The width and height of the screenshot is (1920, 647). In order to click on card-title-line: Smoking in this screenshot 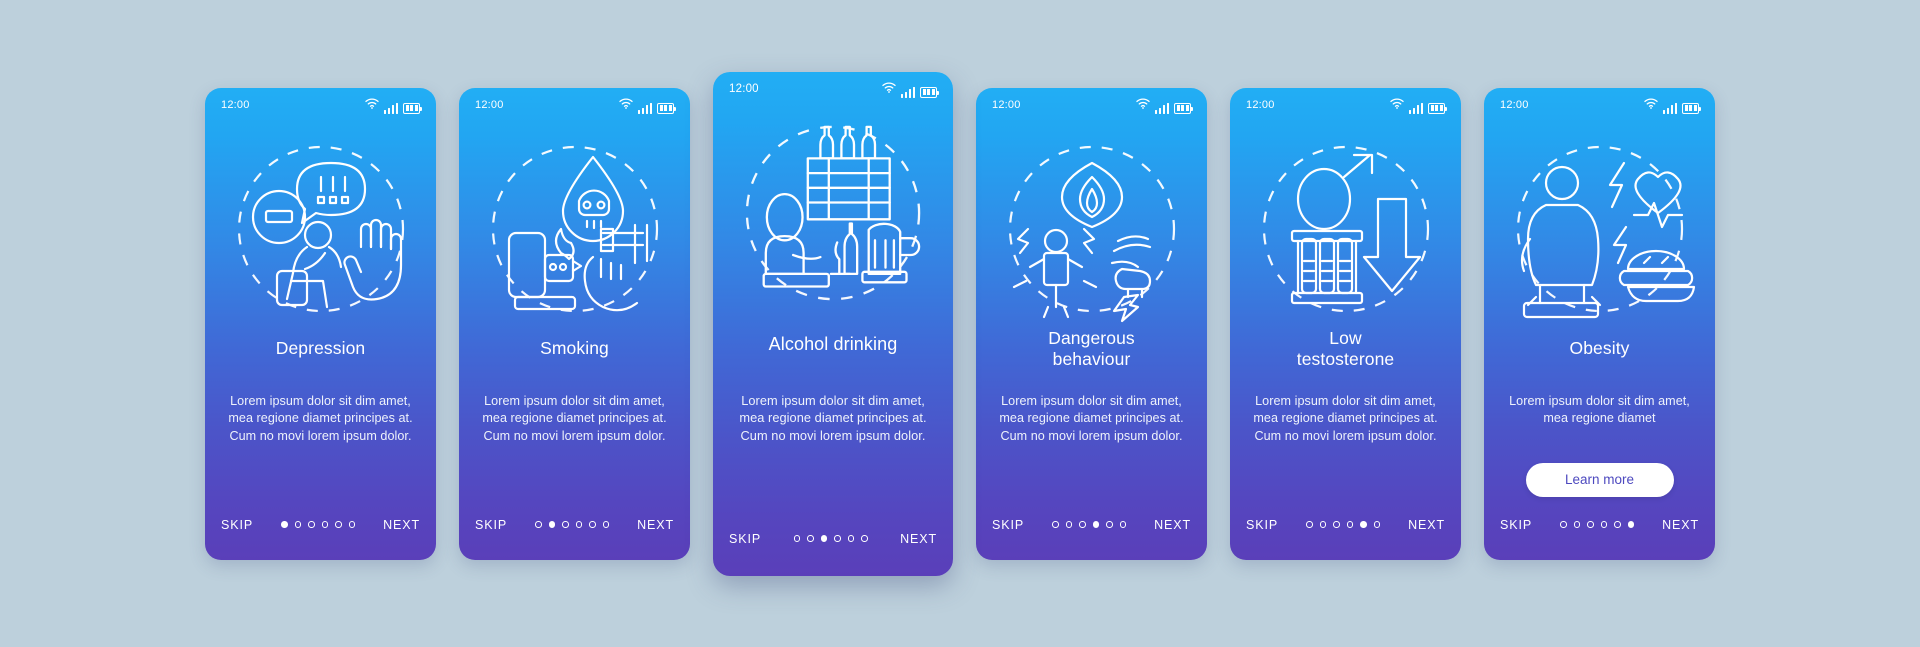, I will do `click(574, 347)`.